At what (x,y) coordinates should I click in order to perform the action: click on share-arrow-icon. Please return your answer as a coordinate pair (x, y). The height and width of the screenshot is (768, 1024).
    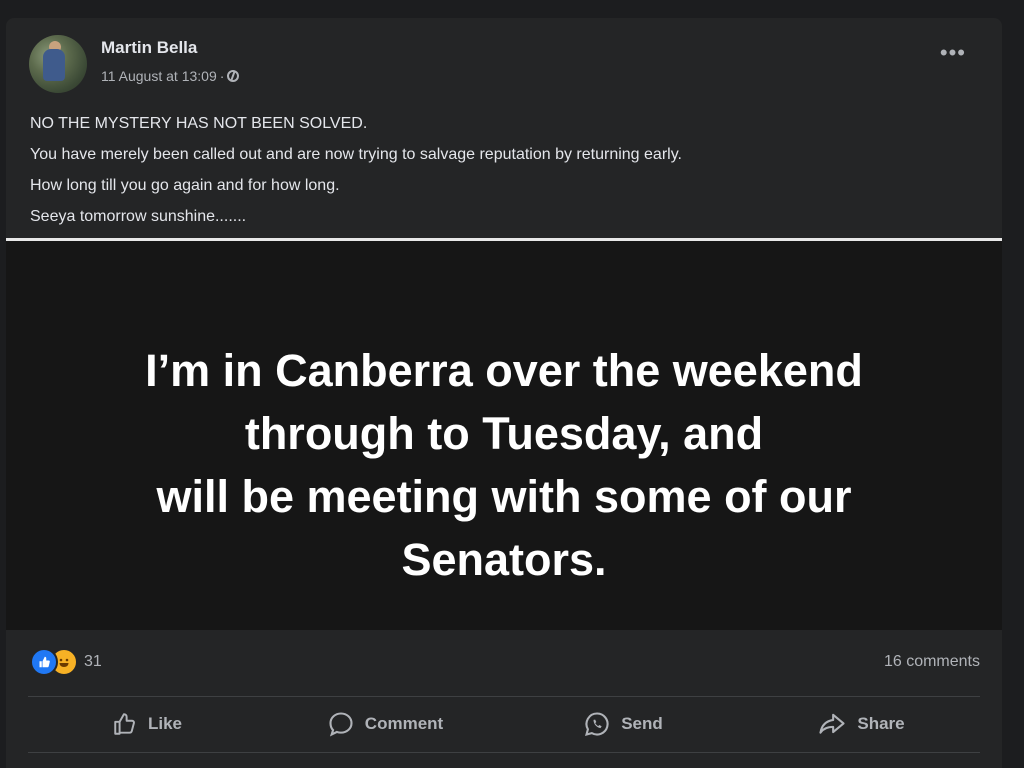
    Looking at the image, I should click on (832, 723).